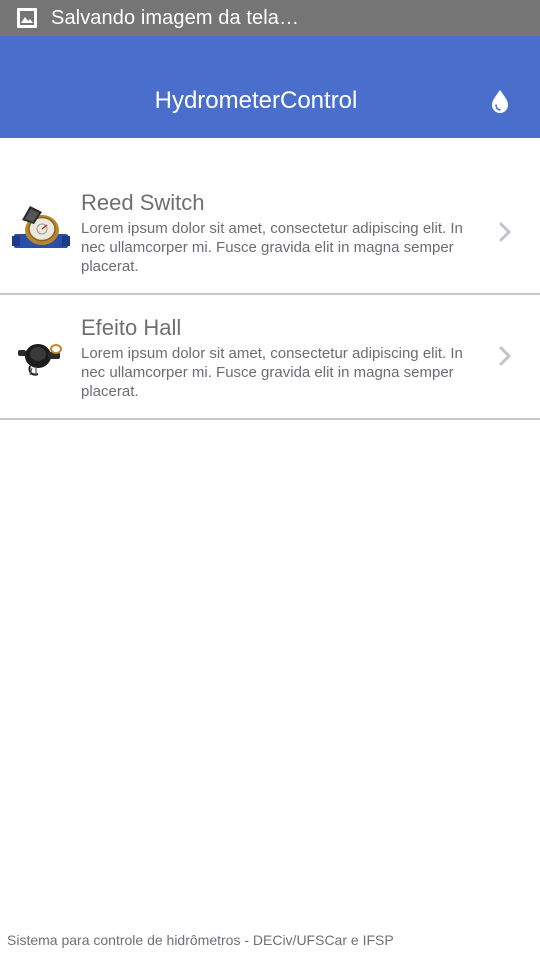  I want to click on image-icon, so click(27, 18).